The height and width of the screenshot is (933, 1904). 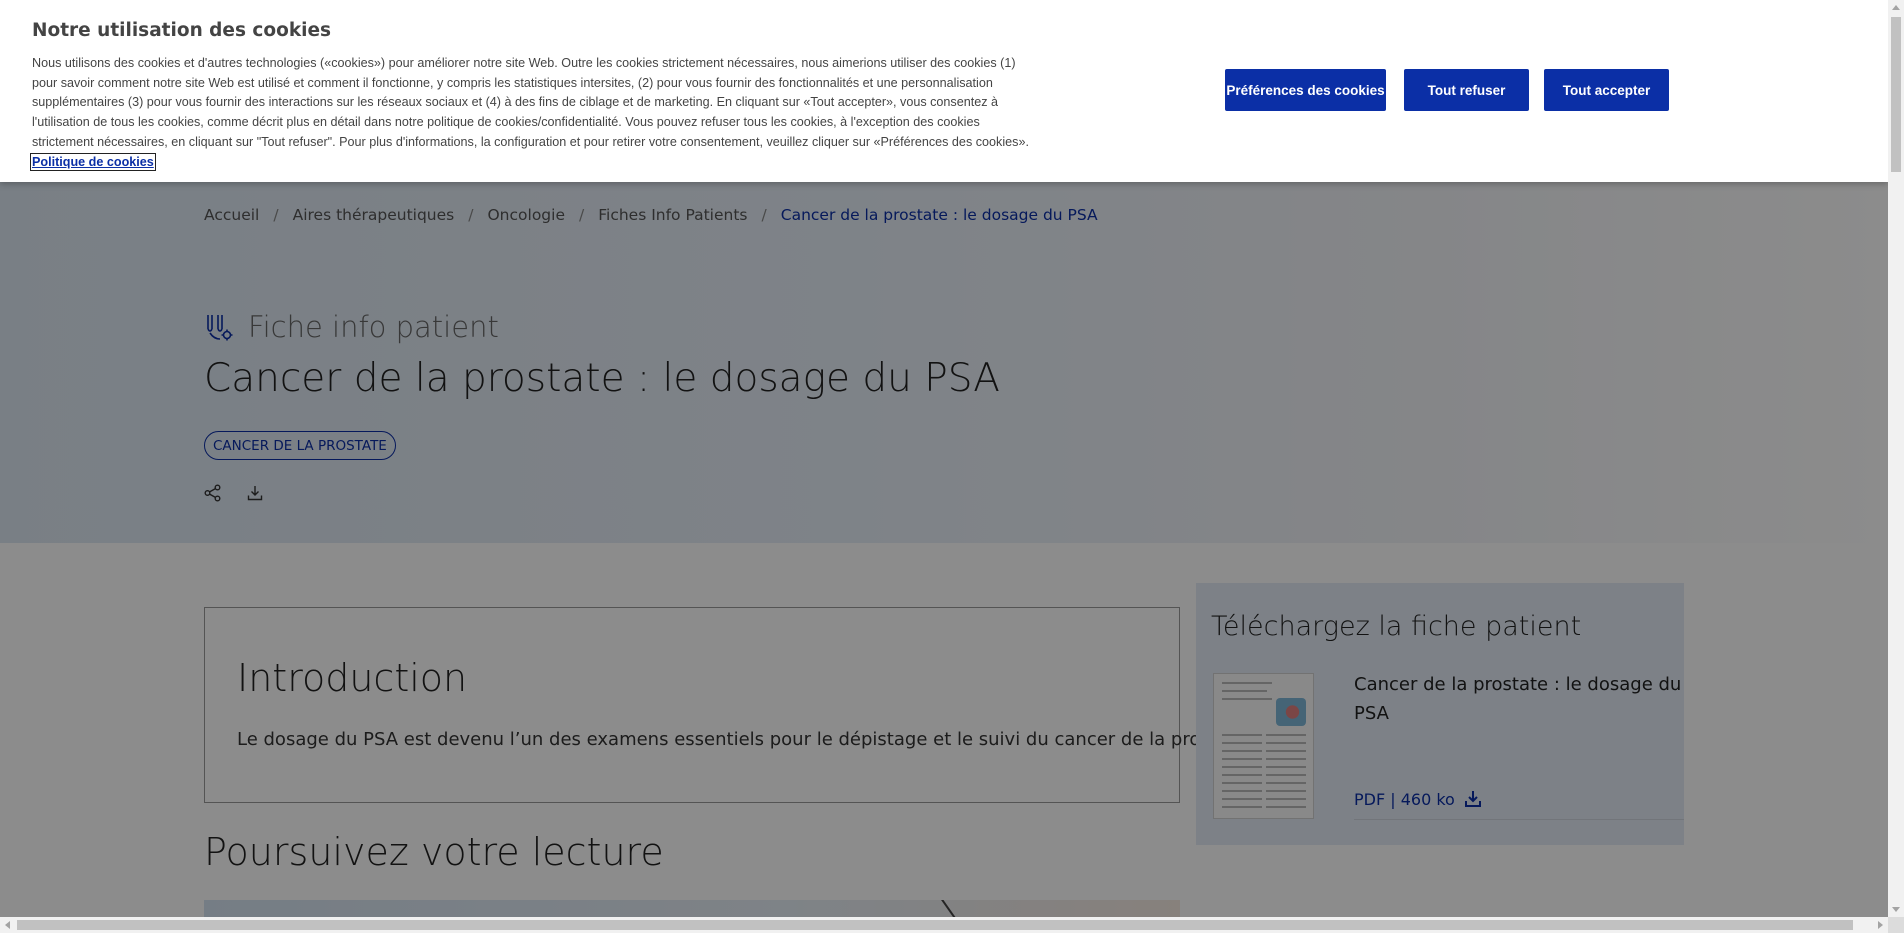 I want to click on vertical-scrollbar, so click(x=1896, y=458).